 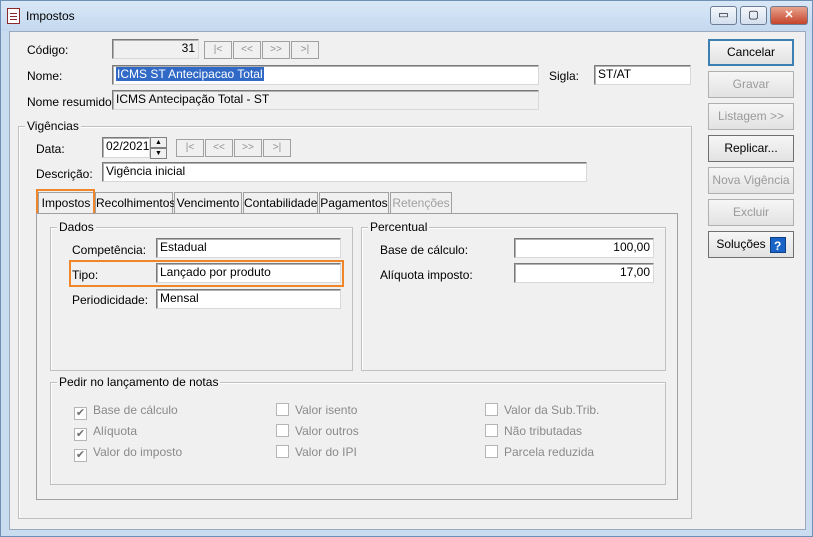 I want to click on nome-field: ICMS ST Antecipacao Total, so click(x=325, y=75).